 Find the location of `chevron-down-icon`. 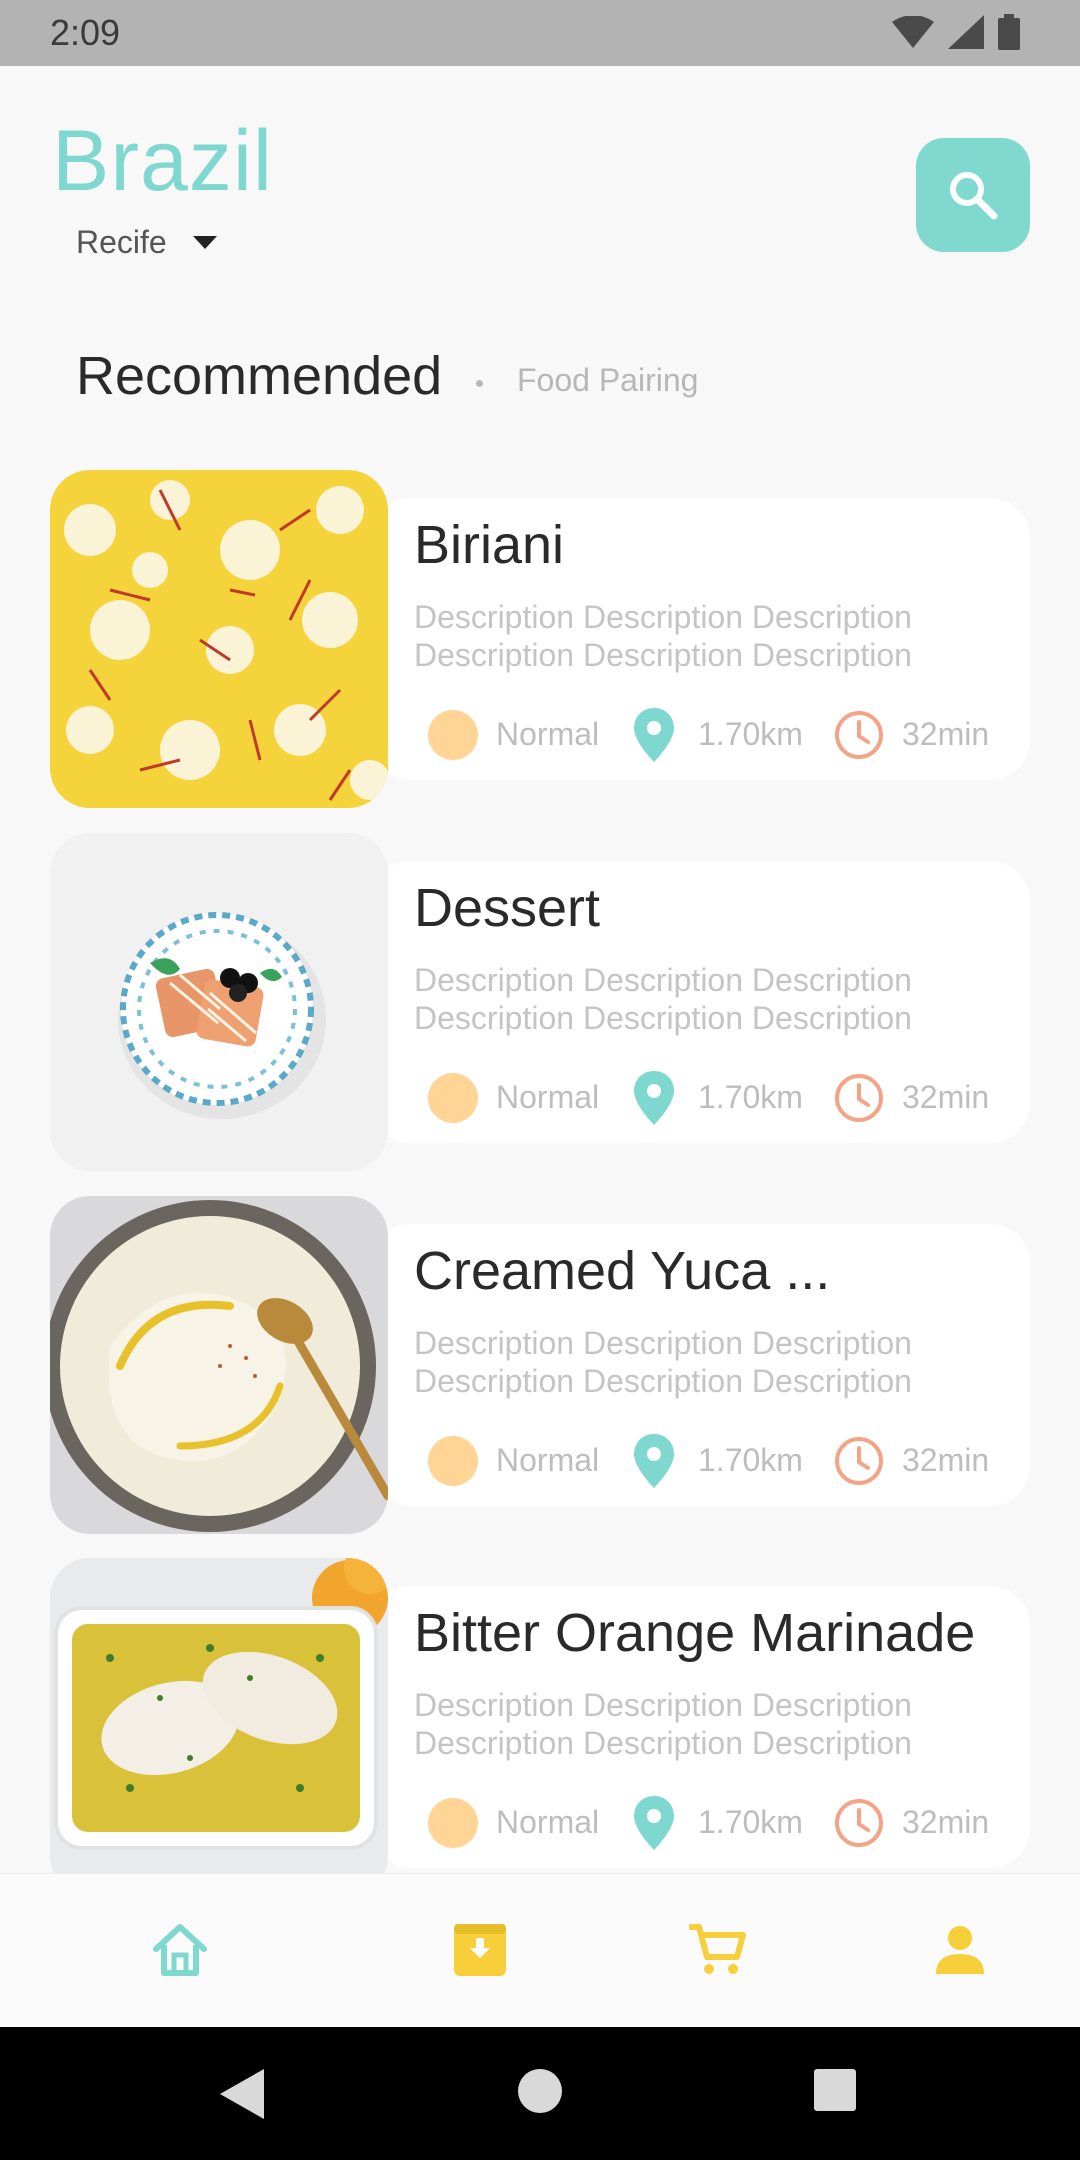

chevron-down-icon is located at coordinates (204, 242).